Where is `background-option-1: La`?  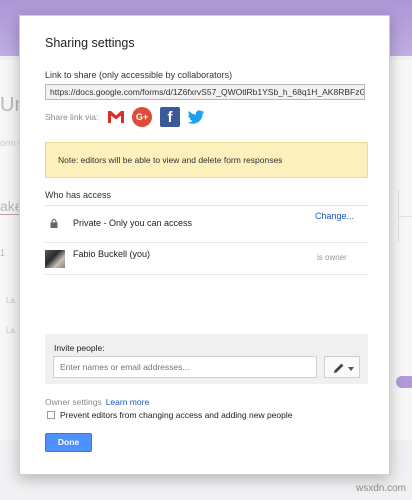
background-option-1: La is located at coordinates (10, 300).